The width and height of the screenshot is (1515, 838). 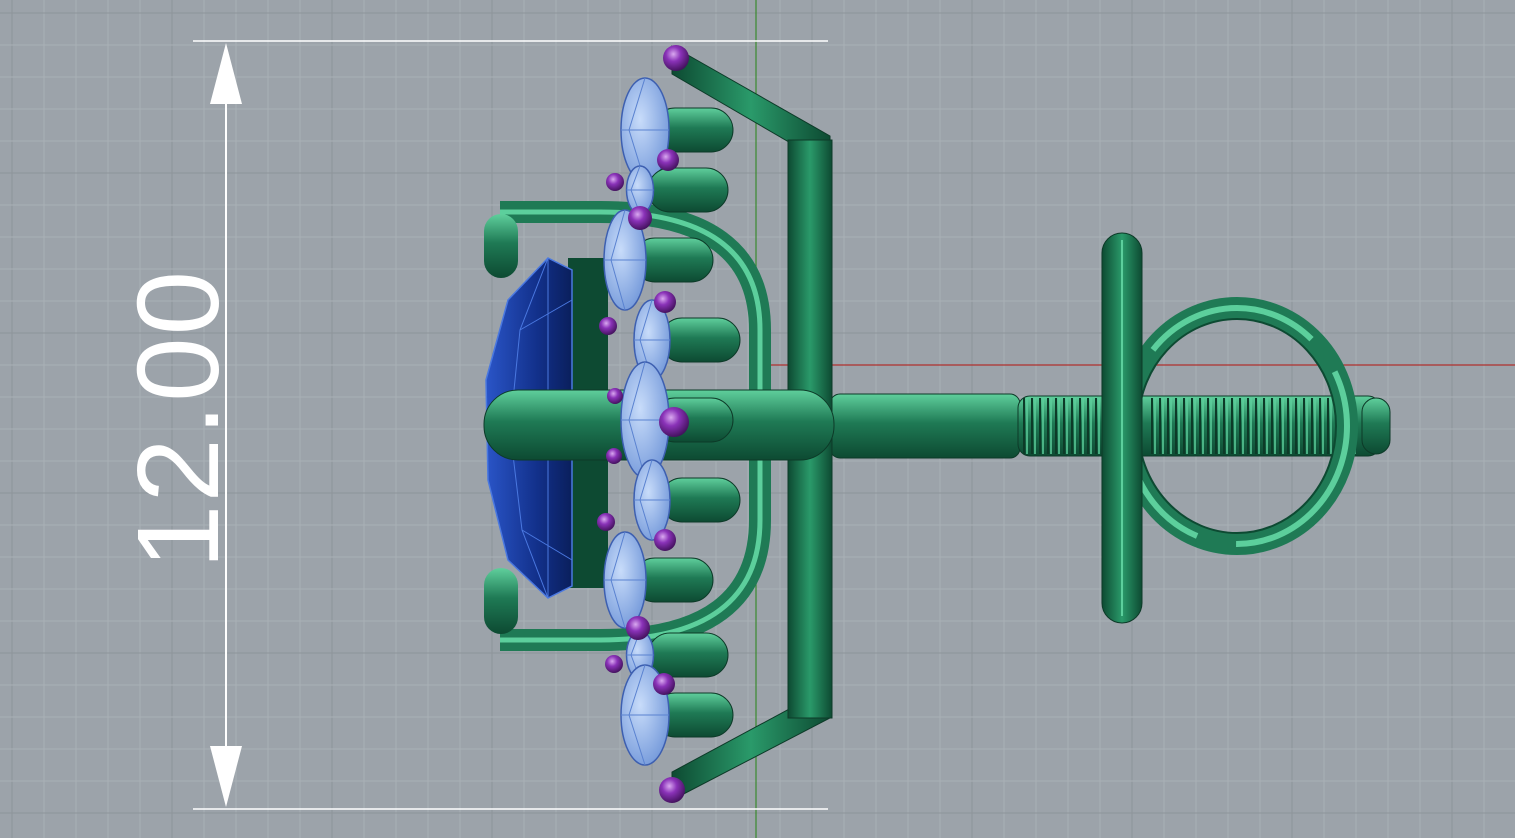 I want to click on dimension-arrow-up-icon, so click(x=226, y=73).